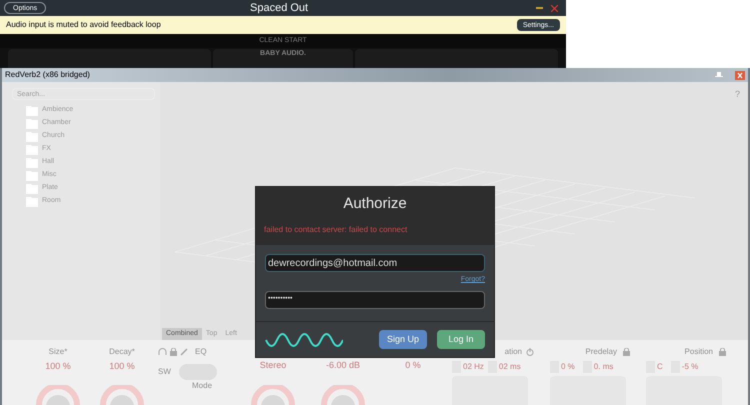 Image resolution: width=750 pixels, height=405 pixels. Describe the element at coordinates (719, 75) in the screenshot. I see `pin-icon` at that location.